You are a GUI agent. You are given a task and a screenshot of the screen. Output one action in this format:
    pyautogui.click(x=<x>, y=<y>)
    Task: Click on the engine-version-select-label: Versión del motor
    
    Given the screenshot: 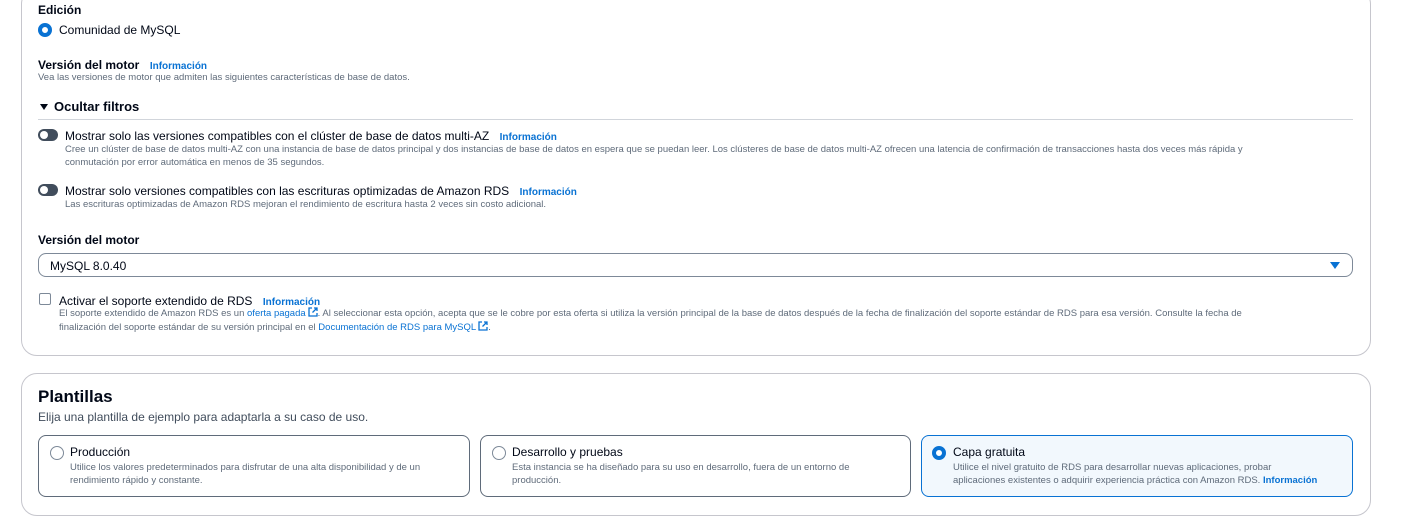 What is the action you would take?
    pyautogui.click(x=89, y=240)
    